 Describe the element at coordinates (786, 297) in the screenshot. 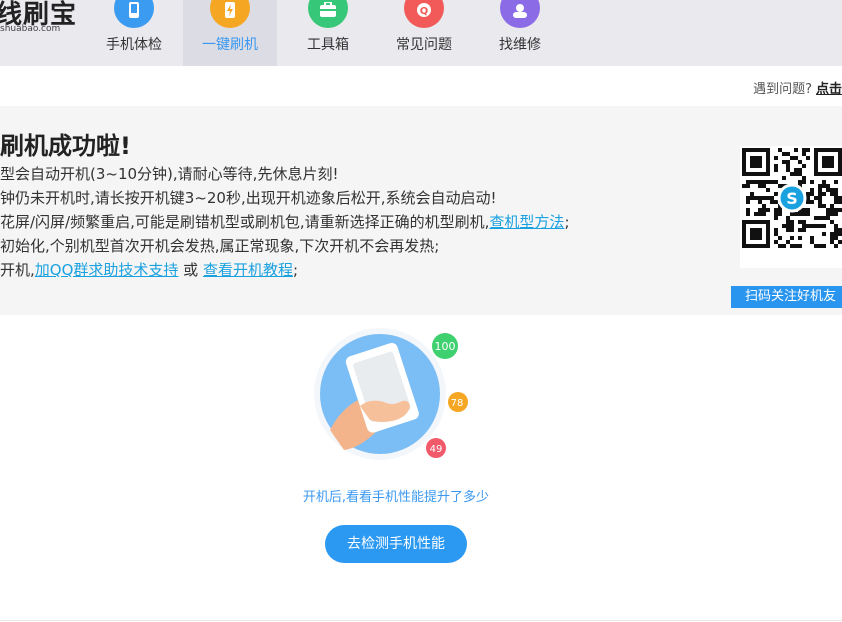

I see `scan-follow-button: 扫码关注好机友` at that location.